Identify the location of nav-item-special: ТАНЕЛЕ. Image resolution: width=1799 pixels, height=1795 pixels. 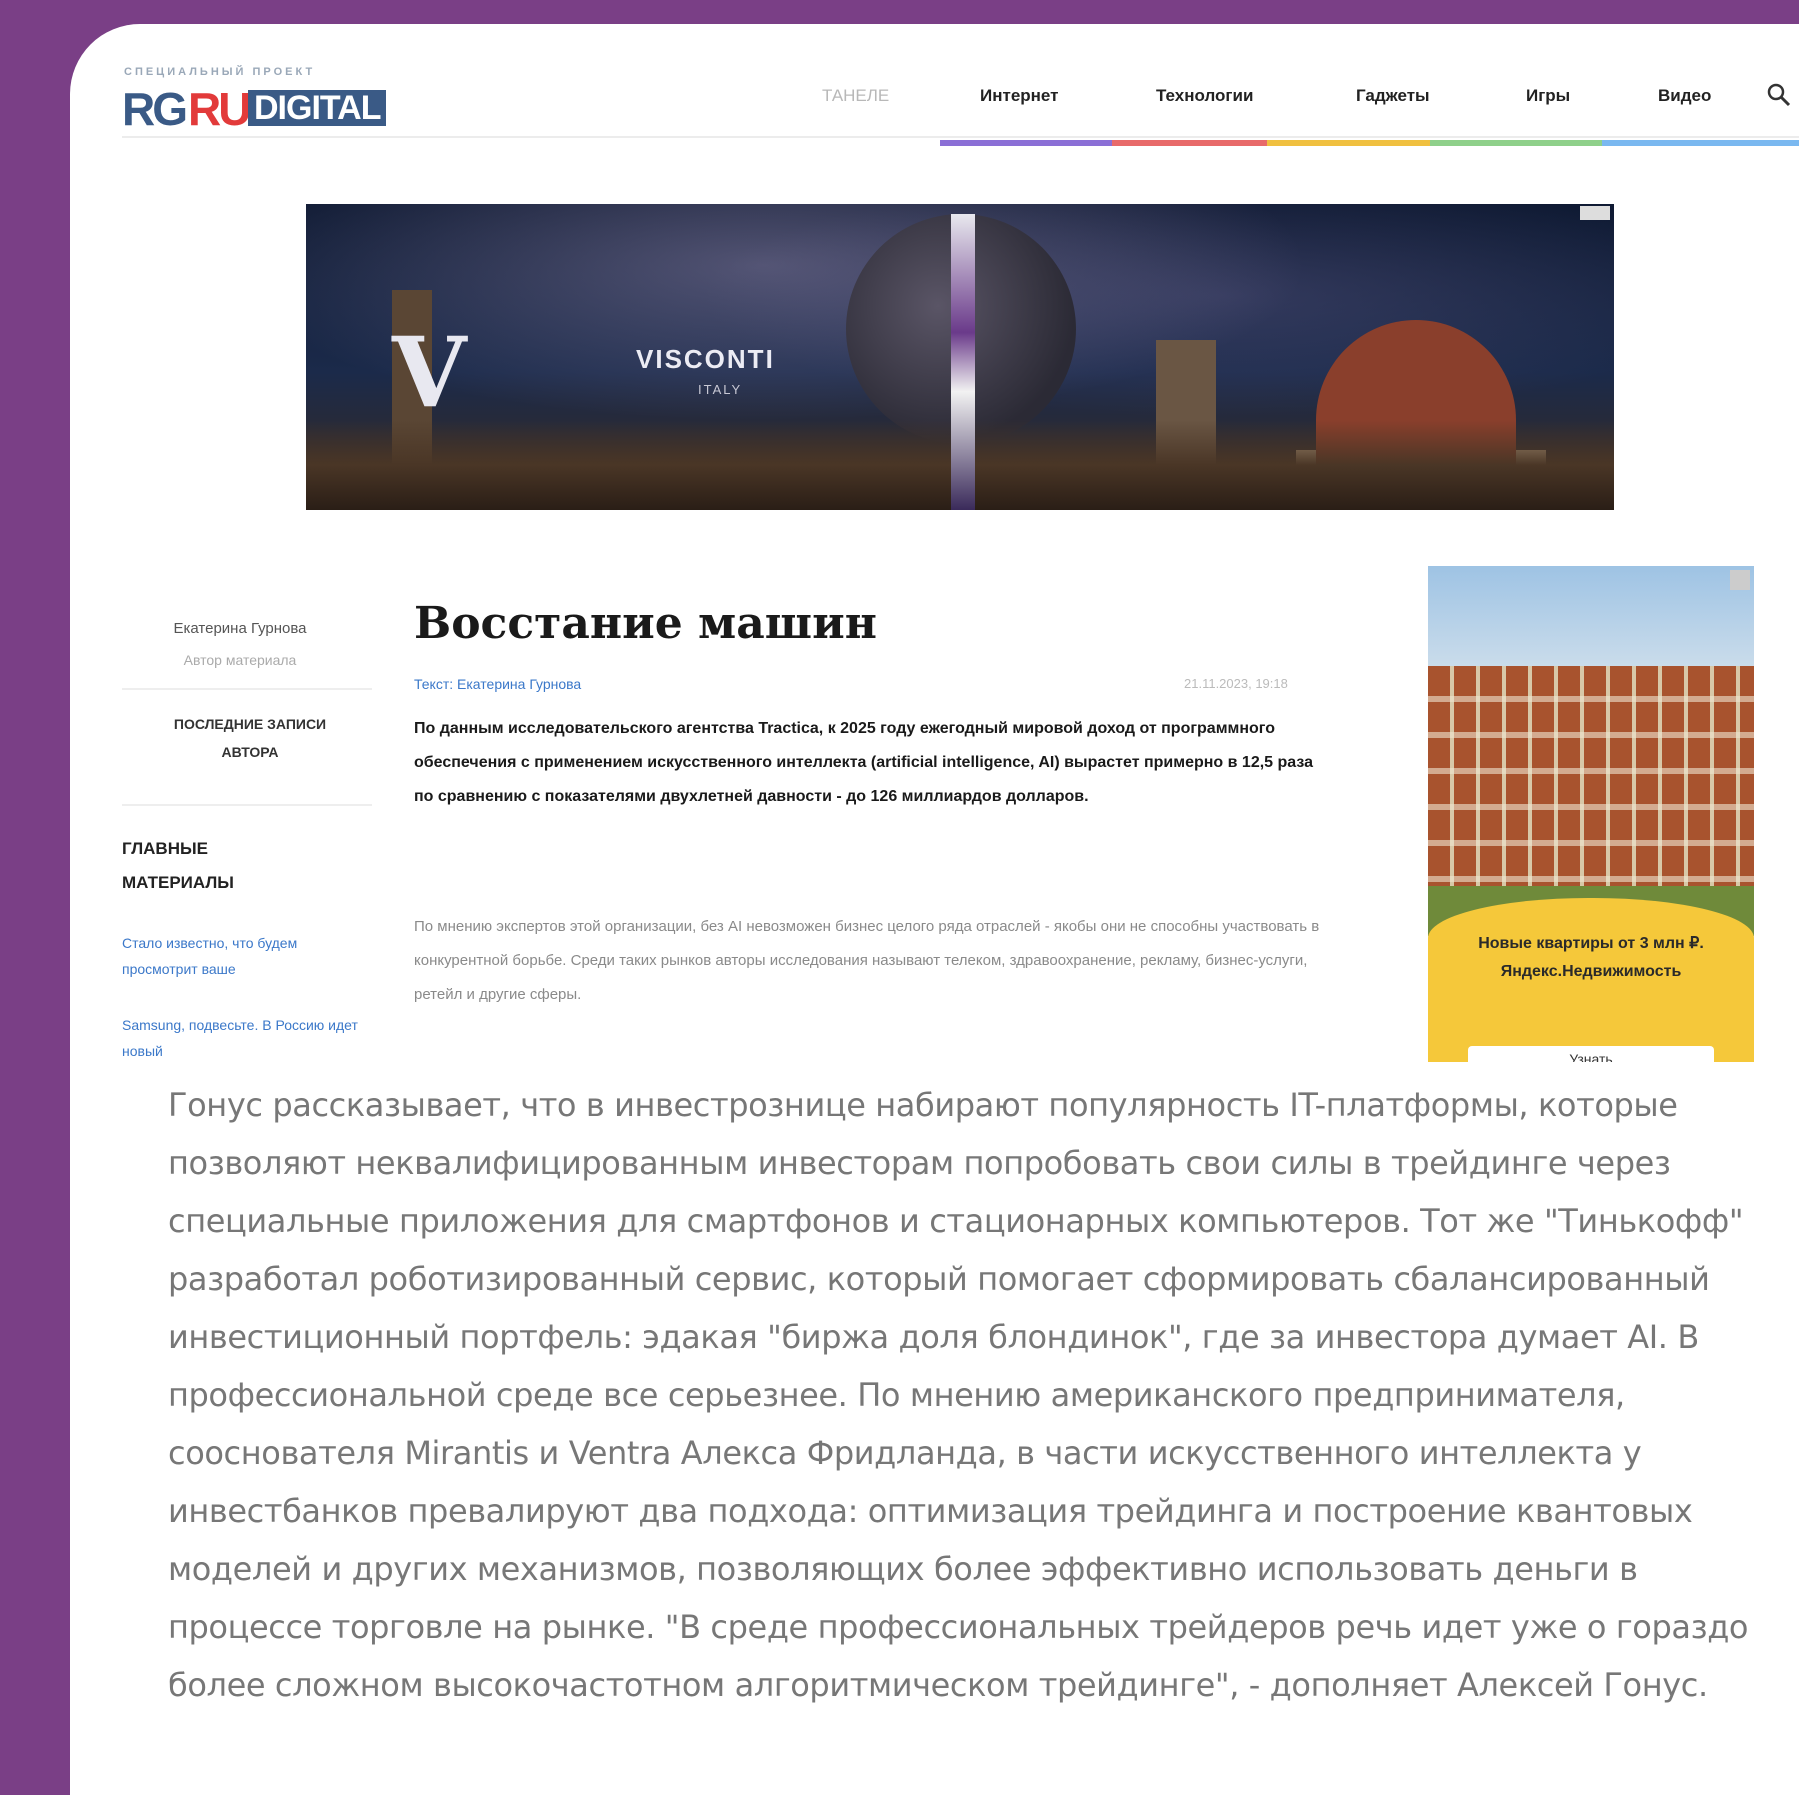
(855, 96).